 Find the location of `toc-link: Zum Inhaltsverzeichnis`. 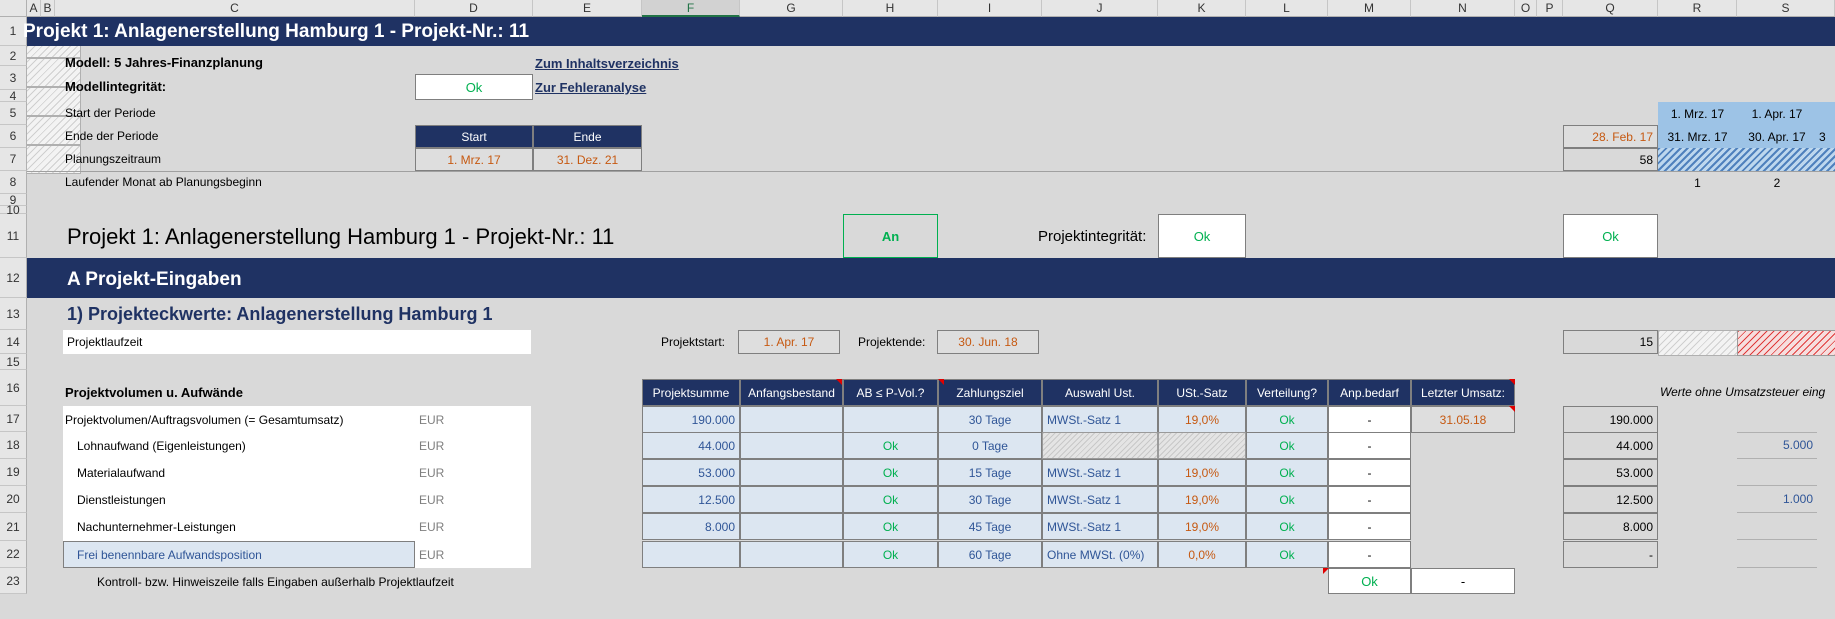

toc-link: Zum Inhaltsverzeichnis is located at coordinates (607, 63).